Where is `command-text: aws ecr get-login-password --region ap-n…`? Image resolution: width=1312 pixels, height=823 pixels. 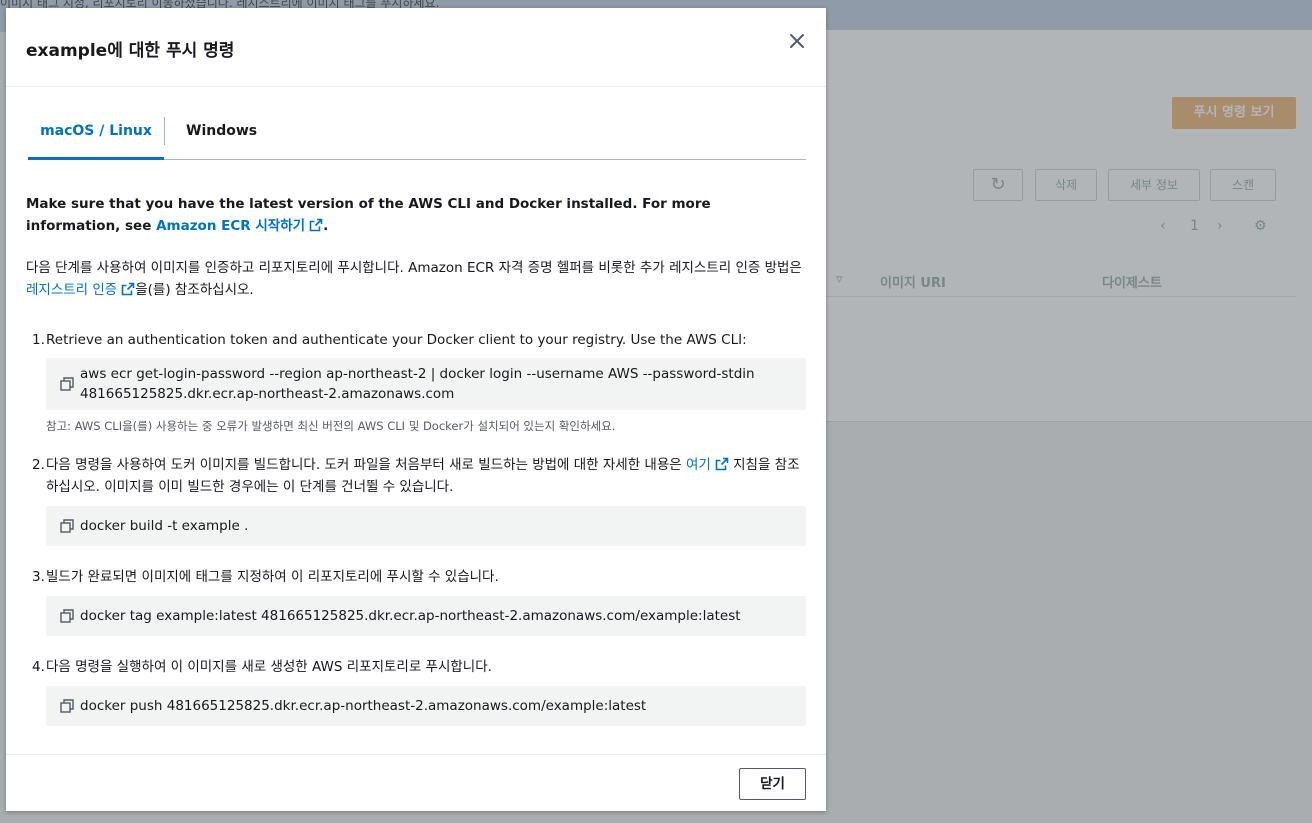
command-text: aws ecr get-login-password --region ap-n… is located at coordinates (417, 384).